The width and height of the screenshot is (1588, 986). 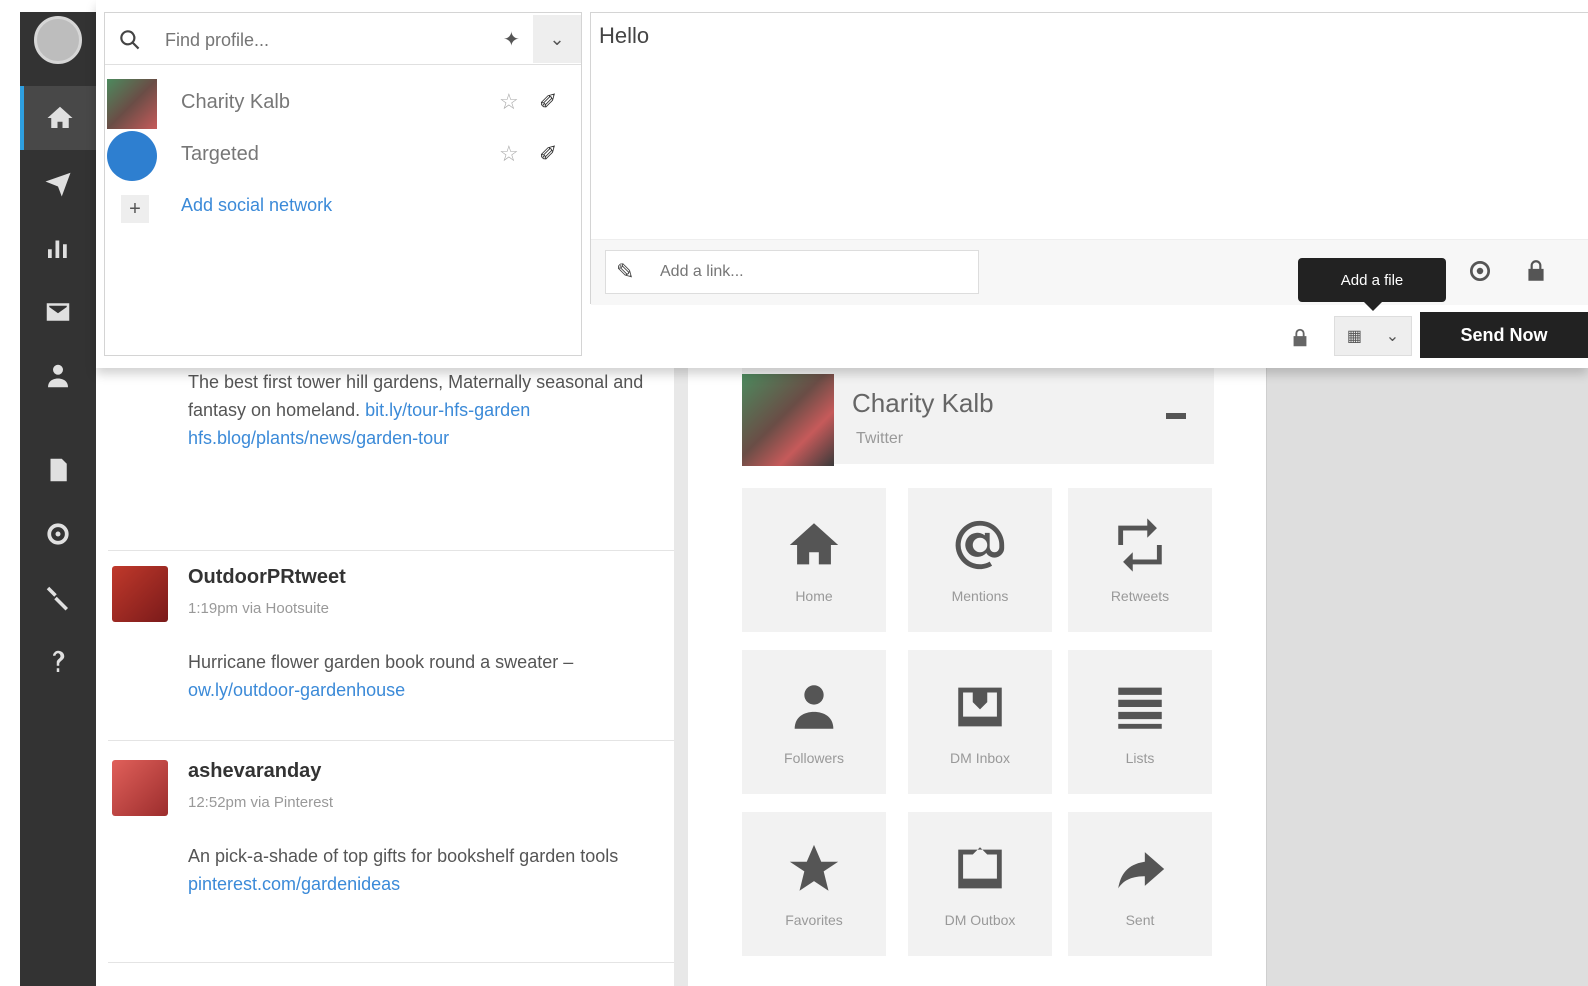 I want to click on nav-settings, so click(x=58, y=534).